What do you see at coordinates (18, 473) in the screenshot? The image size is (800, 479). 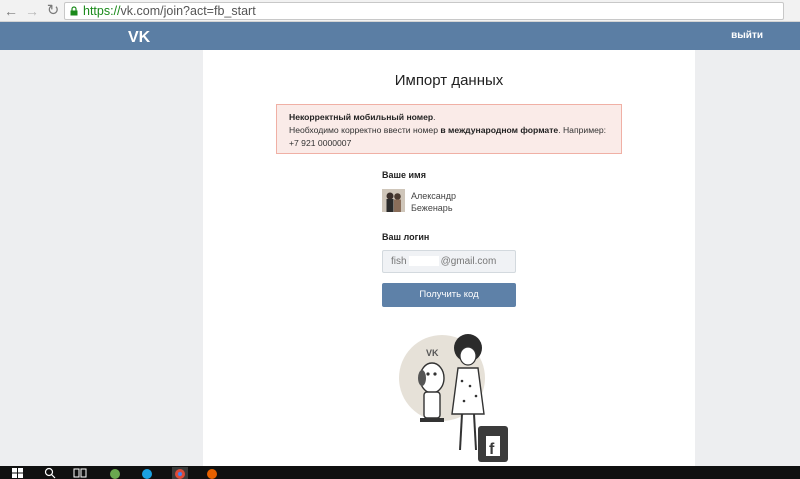 I see `windows-start-icon` at bounding box center [18, 473].